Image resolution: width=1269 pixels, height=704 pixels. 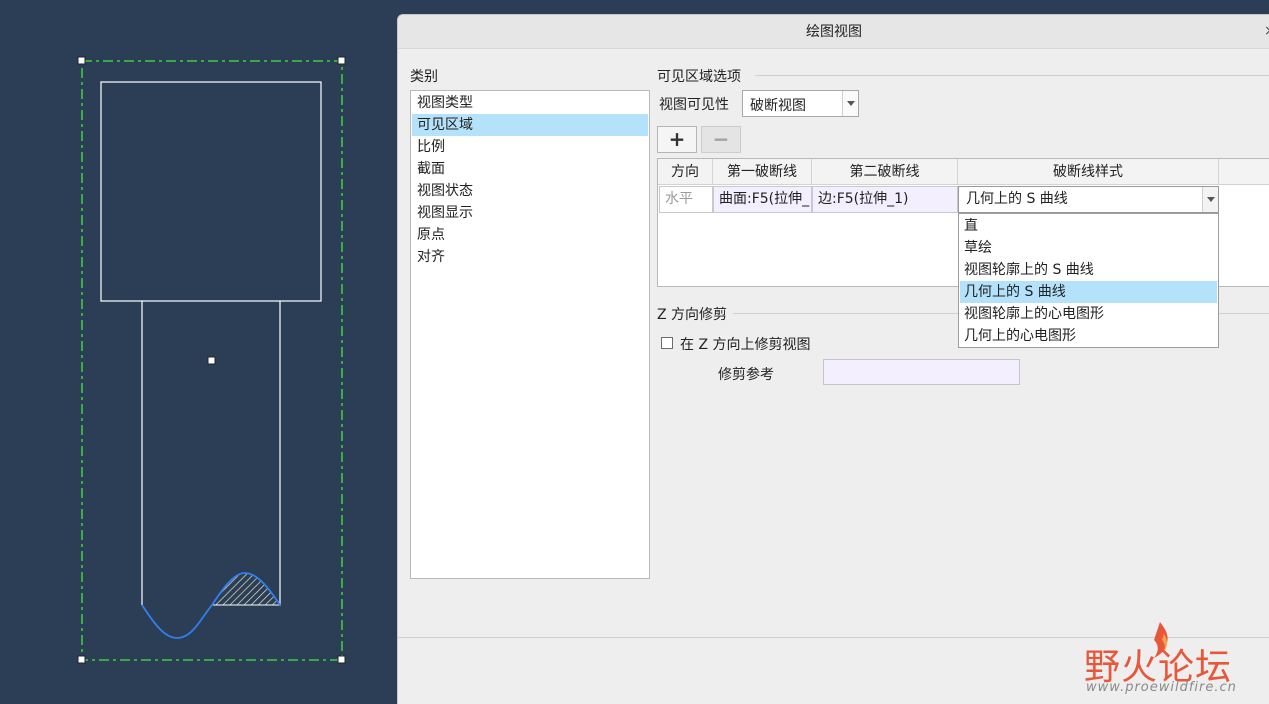 I want to click on add-break-button: +, so click(x=677, y=139).